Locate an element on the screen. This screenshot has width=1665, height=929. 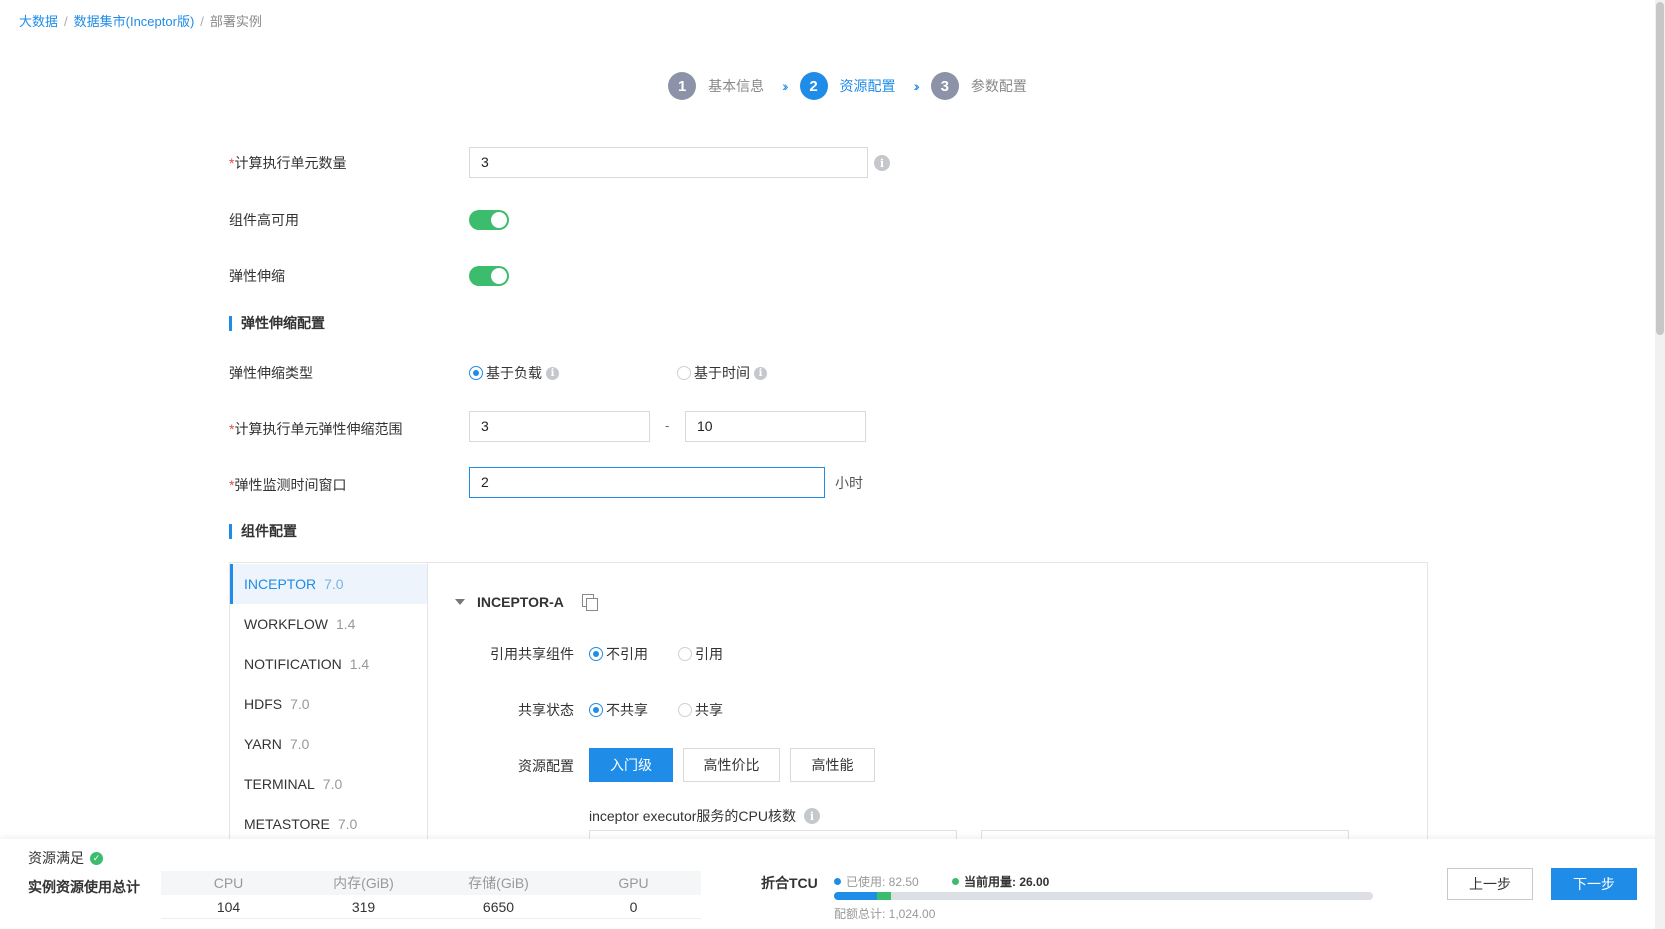
radio-no-ref: 不引用 is located at coordinates (618, 654).